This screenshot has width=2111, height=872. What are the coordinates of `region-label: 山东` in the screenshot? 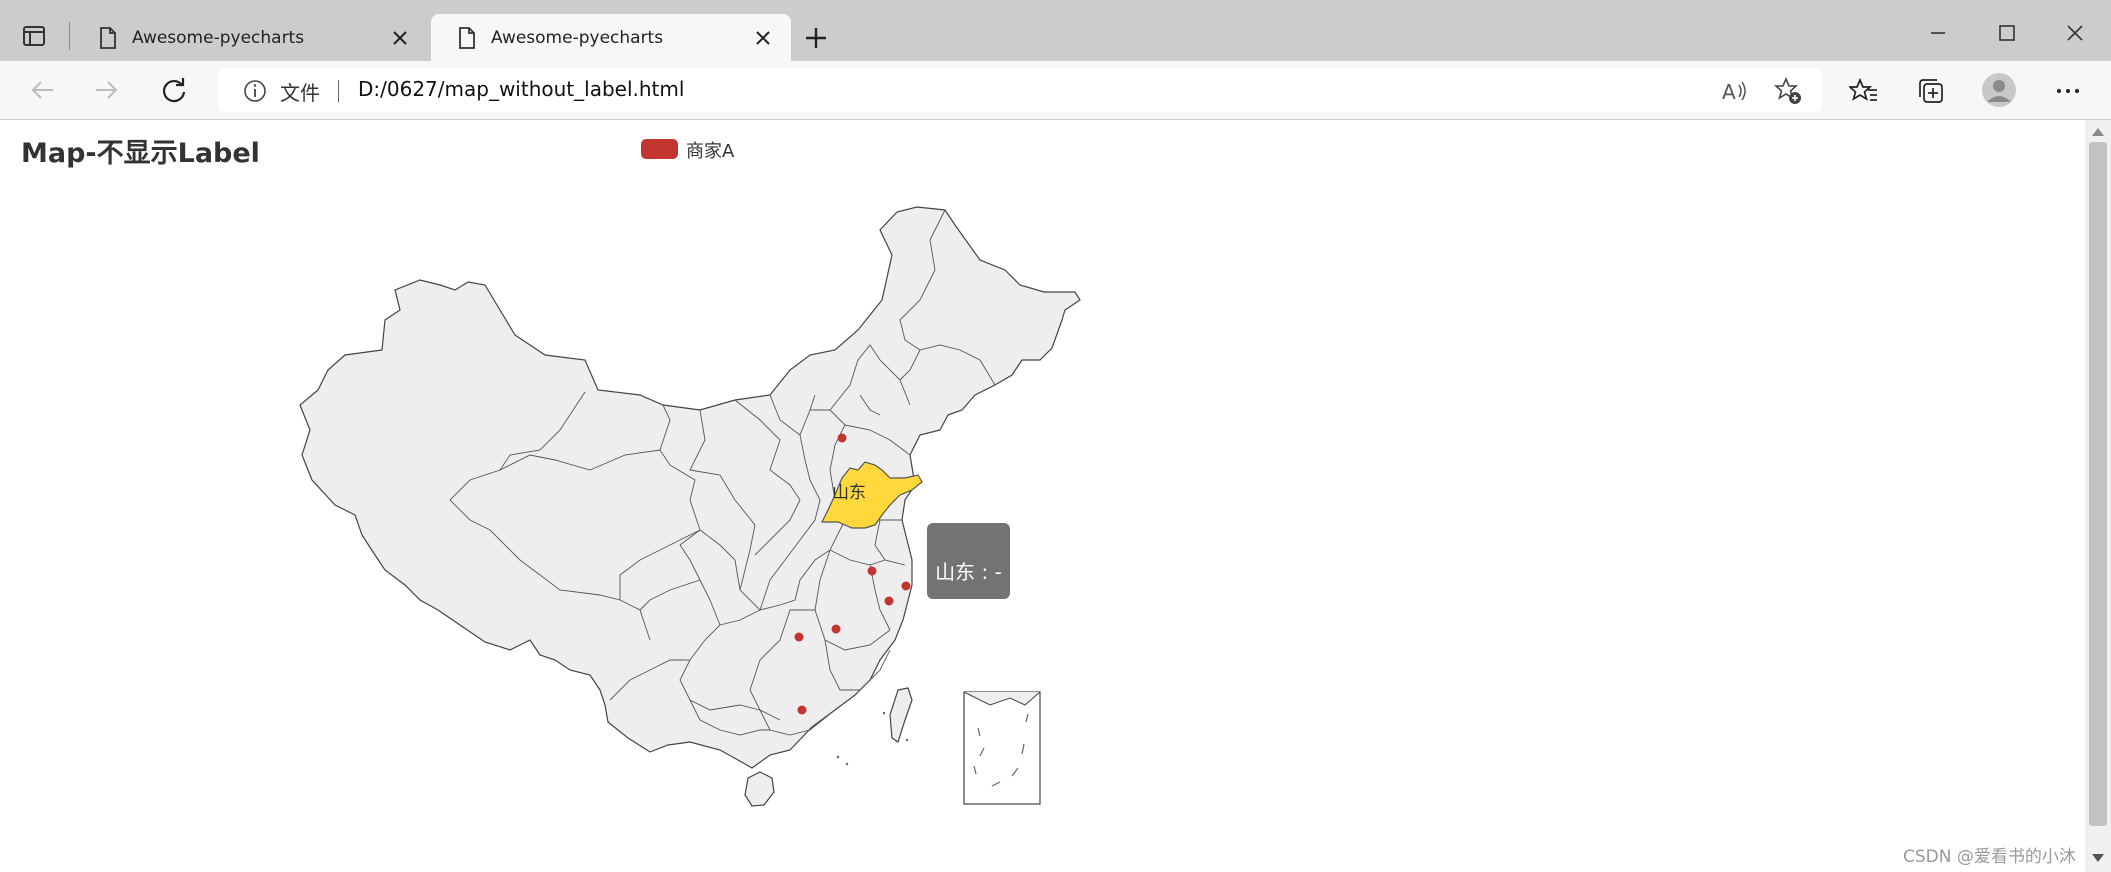 It's located at (849, 493).